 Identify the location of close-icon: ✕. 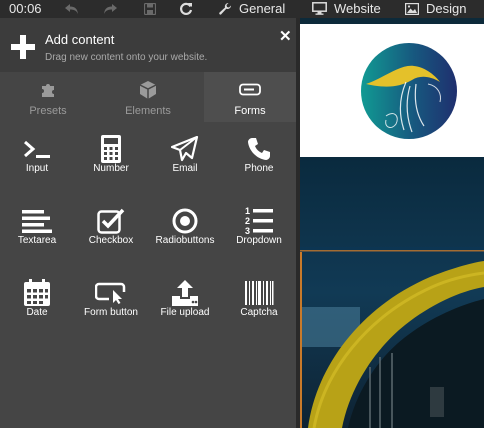
(285, 36).